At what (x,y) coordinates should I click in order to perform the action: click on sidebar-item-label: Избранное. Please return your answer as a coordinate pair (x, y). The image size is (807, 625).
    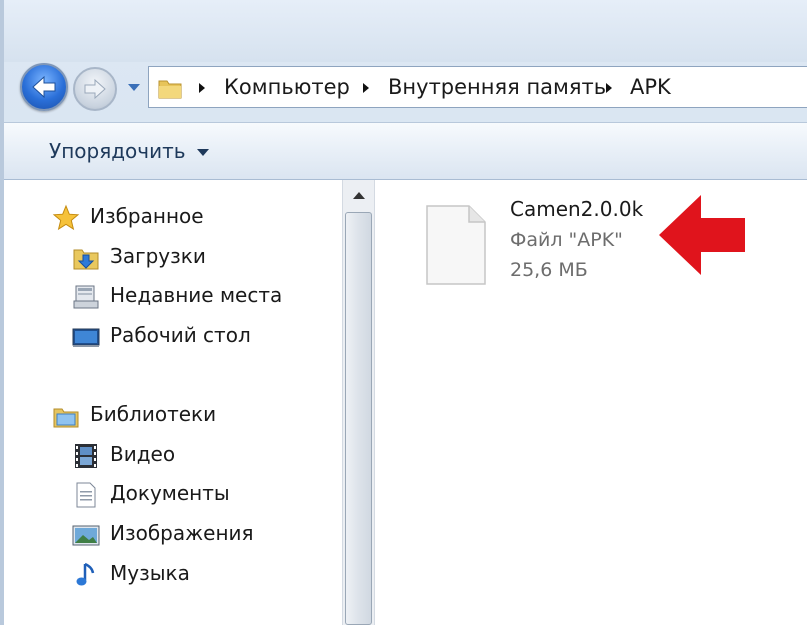
    Looking at the image, I should click on (147, 216).